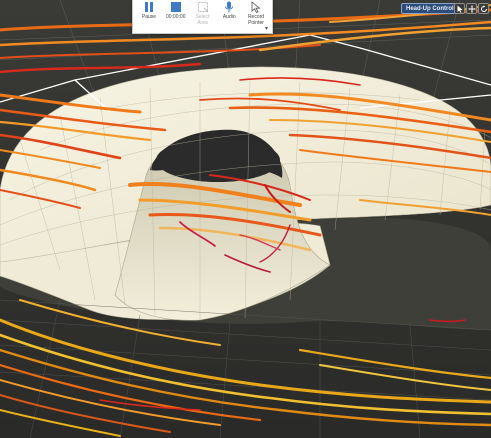 The image size is (491, 438). What do you see at coordinates (256, 7) in the screenshot?
I see `pointer-icon` at bounding box center [256, 7].